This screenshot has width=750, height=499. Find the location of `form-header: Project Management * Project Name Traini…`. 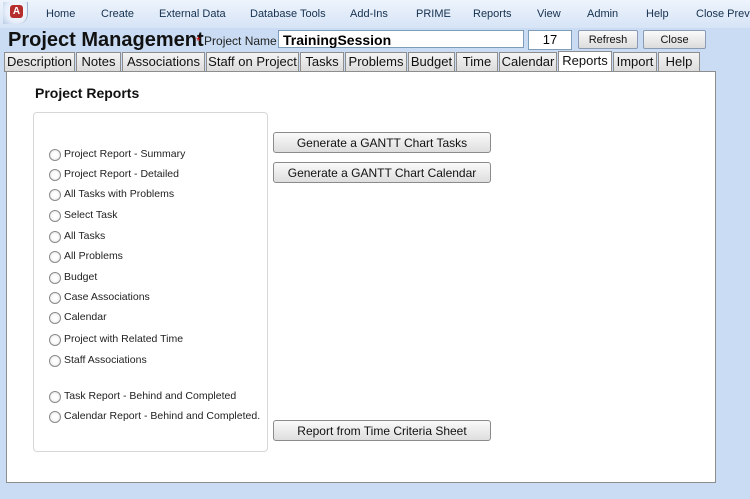

form-header: Project Management * Project Name Traini… is located at coordinates (375, 40).